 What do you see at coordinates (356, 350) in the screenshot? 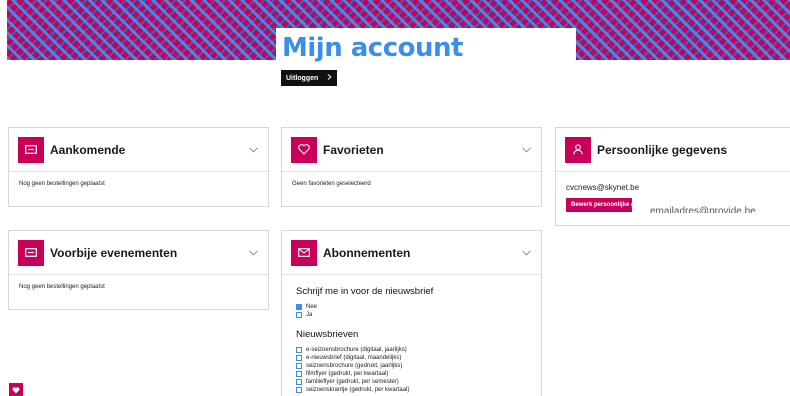
I see `newsletter-label: e-seizoensbrochure (digitaal, jaarlijks)` at bounding box center [356, 350].